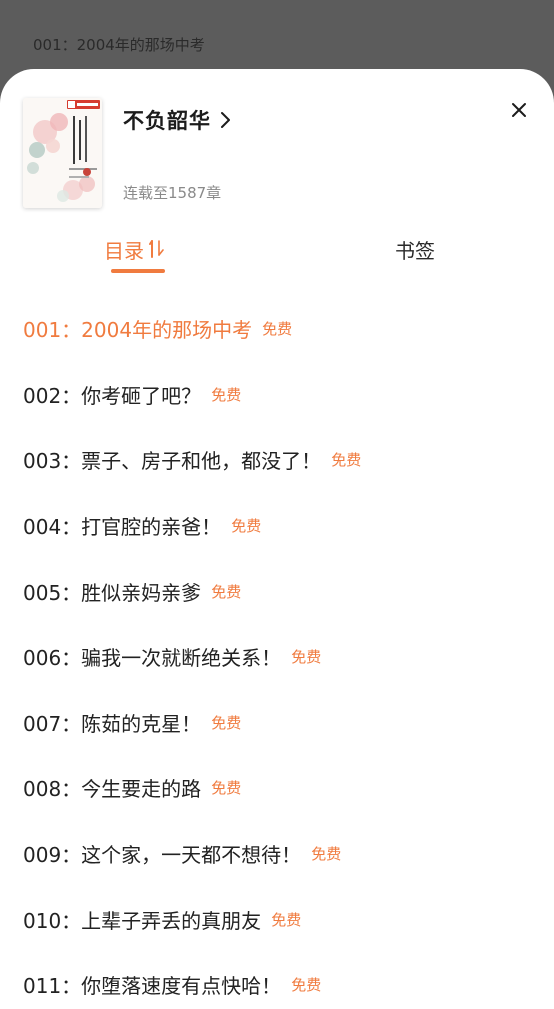 This screenshot has height=1009, width=554. I want to click on tab-bookmarks: 书签, so click(415, 249).